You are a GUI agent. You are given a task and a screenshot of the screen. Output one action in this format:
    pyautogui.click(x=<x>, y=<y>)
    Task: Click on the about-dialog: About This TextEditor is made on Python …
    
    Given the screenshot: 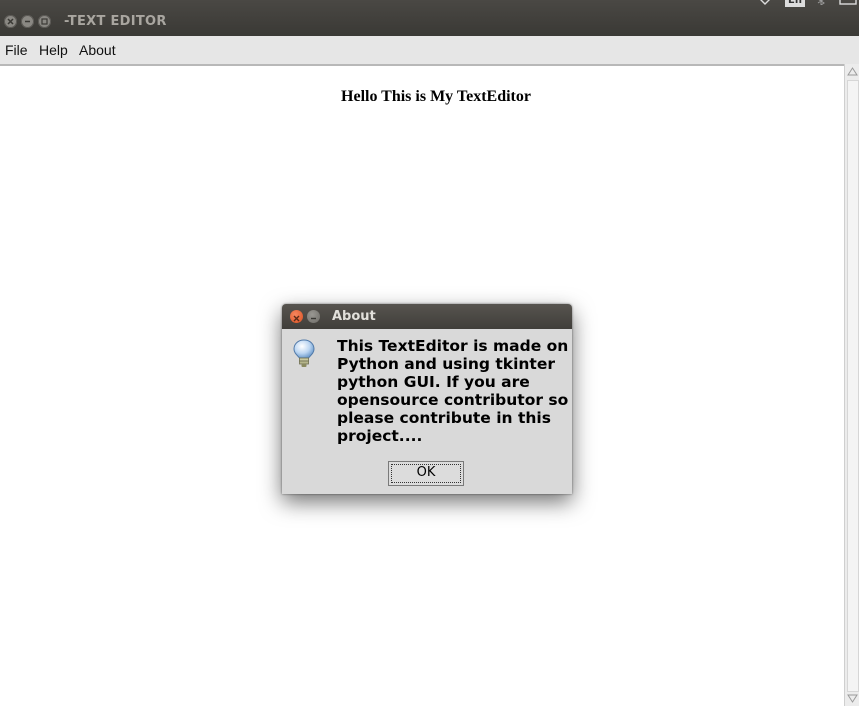 What is the action you would take?
    pyautogui.click(x=427, y=399)
    